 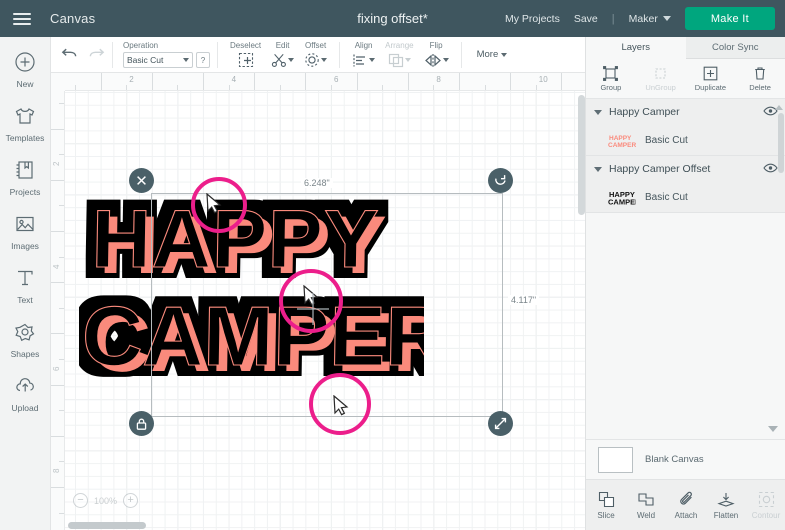 I want to click on flip-label: Flip, so click(x=436, y=45).